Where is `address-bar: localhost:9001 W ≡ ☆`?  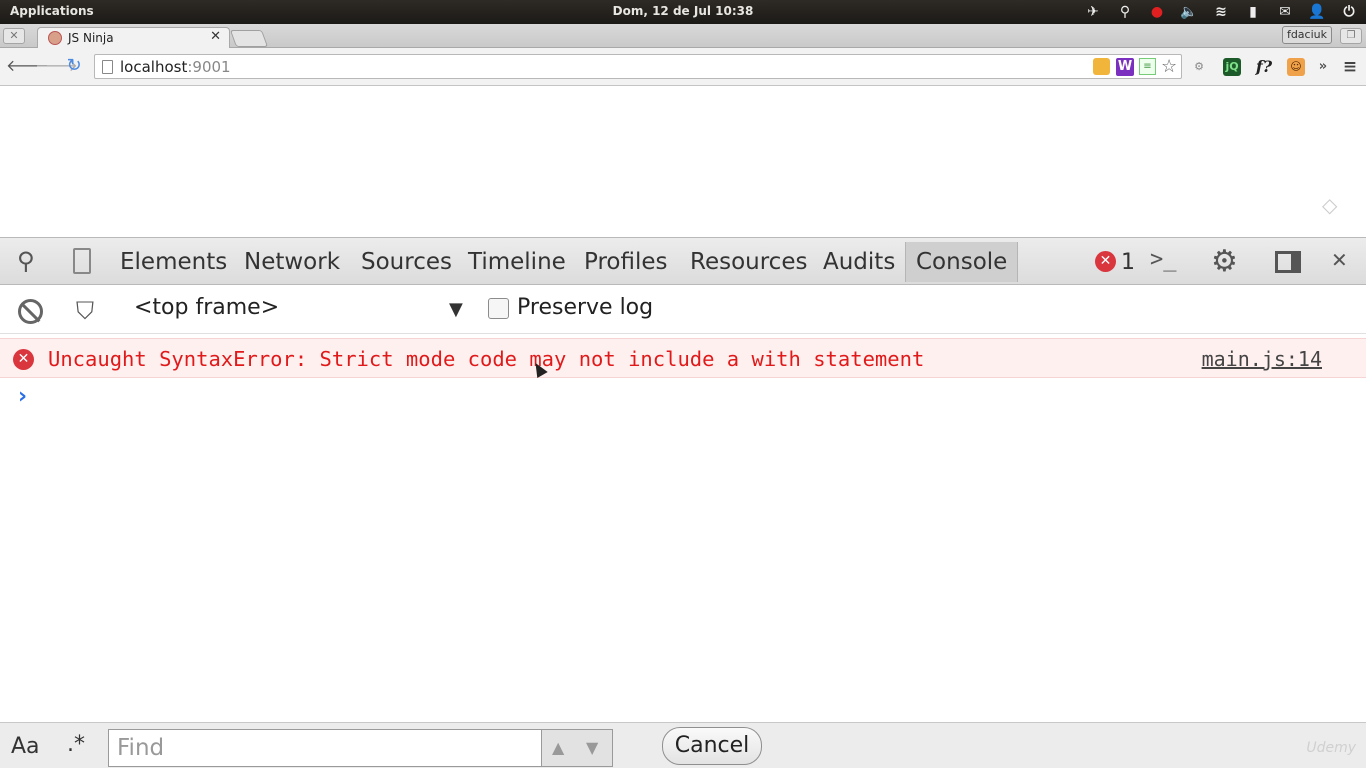
address-bar: localhost:9001 W ≡ ☆ is located at coordinates (638, 66).